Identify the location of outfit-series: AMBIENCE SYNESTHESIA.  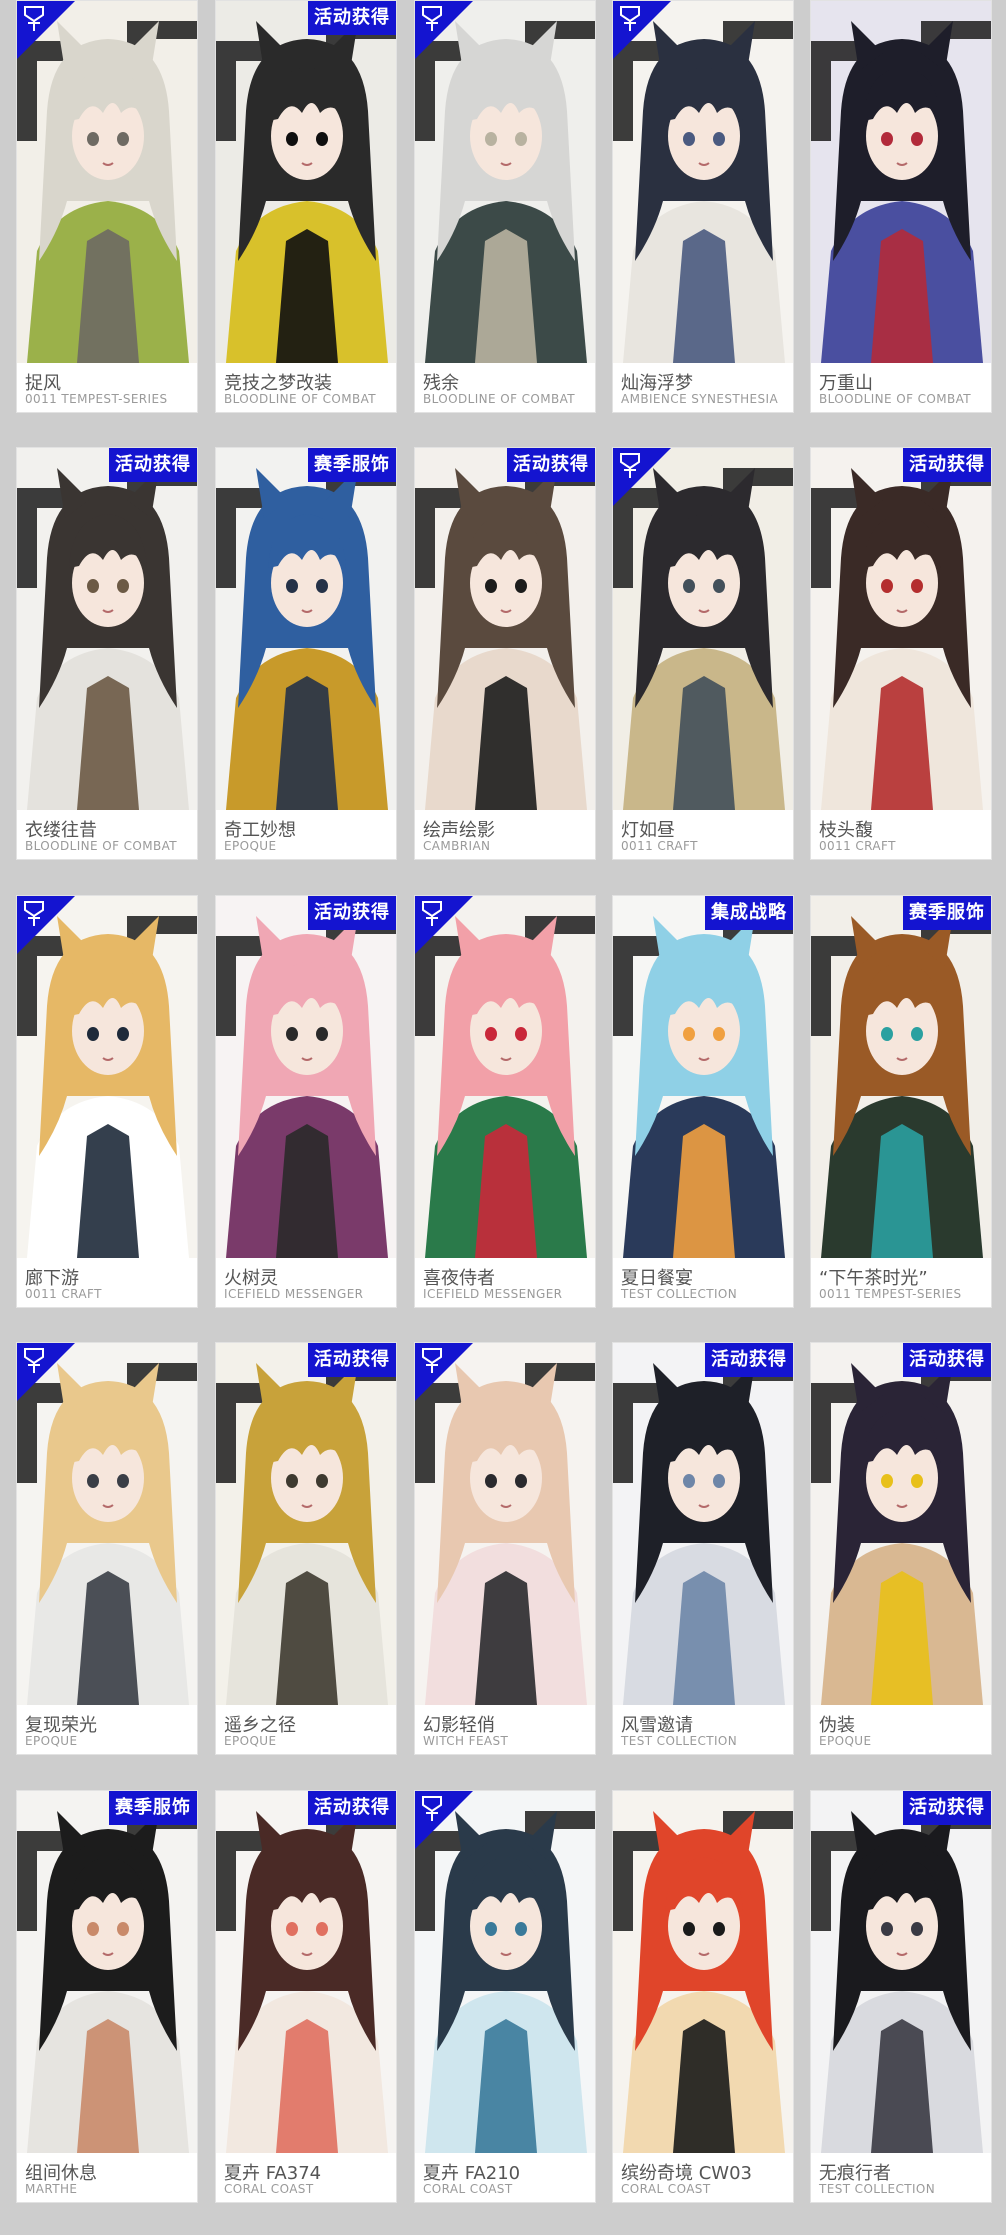
(700, 399).